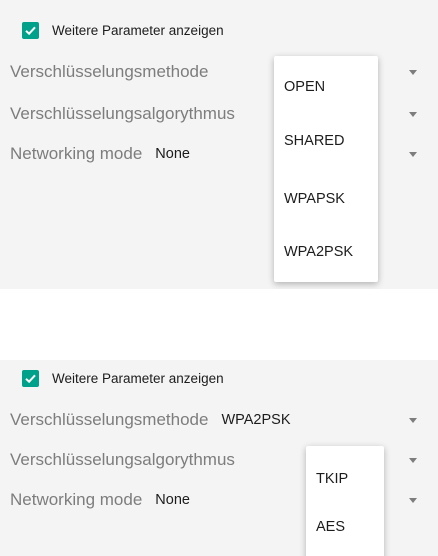 Image resolution: width=438 pixels, height=556 pixels. Describe the element at coordinates (318, 252) in the screenshot. I see `dropdown-option-wpa2psk: WPA2PSK` at that location.